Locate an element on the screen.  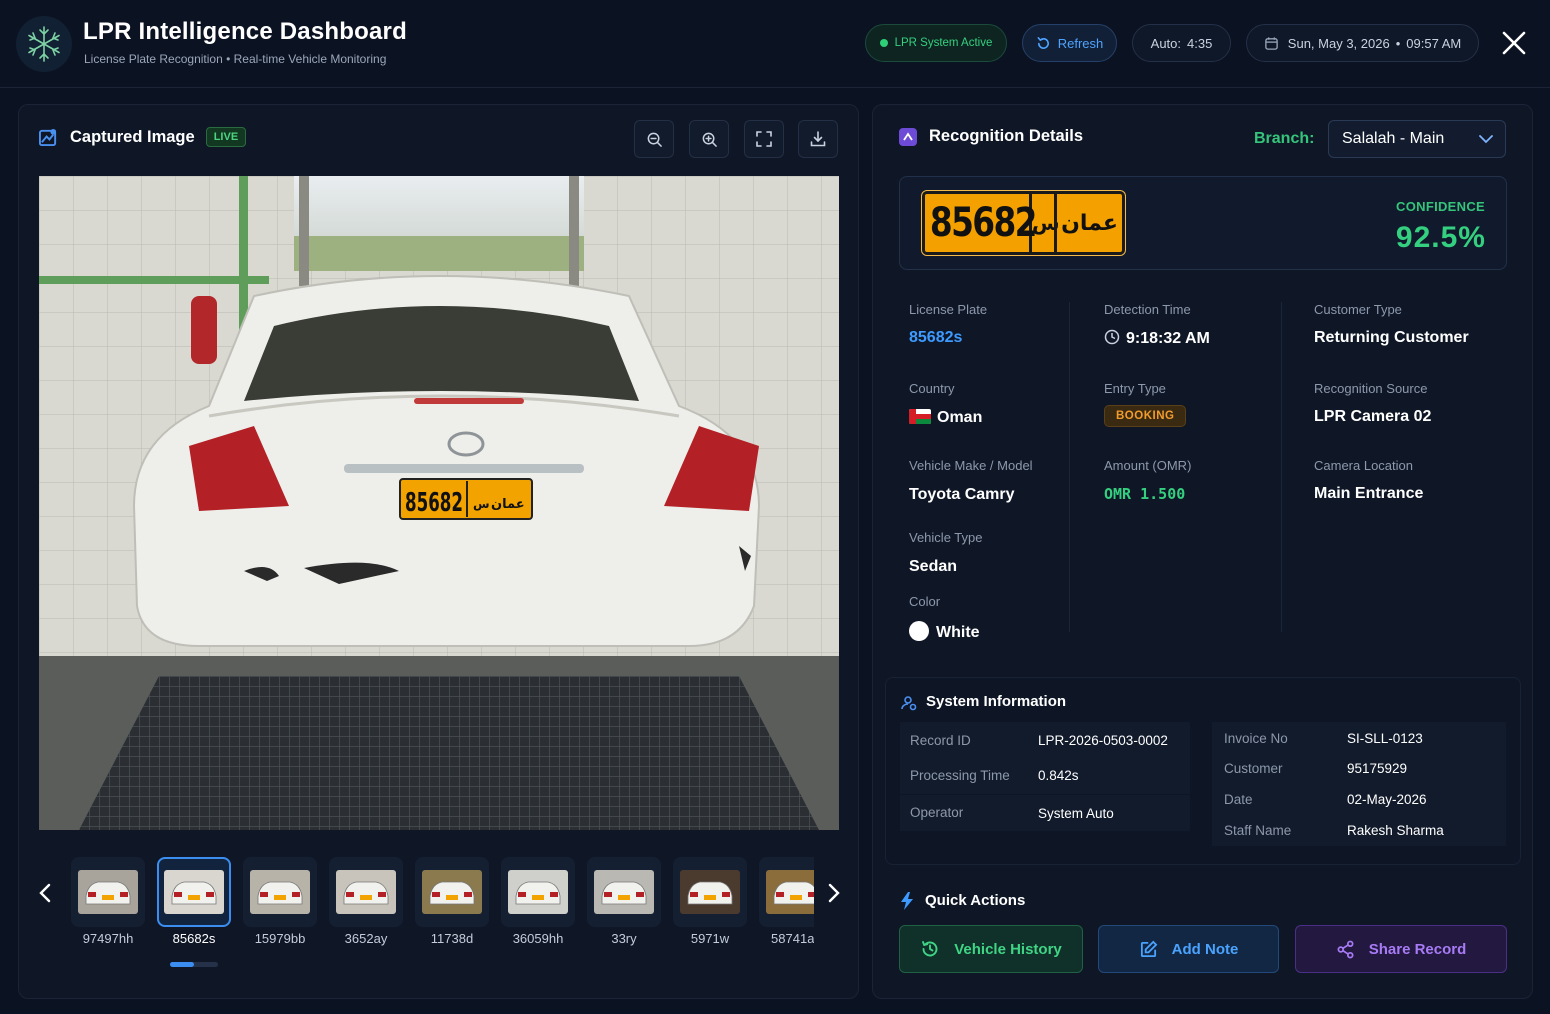
date-value: 02-May-2026 is located at coordinates (1387, 799).